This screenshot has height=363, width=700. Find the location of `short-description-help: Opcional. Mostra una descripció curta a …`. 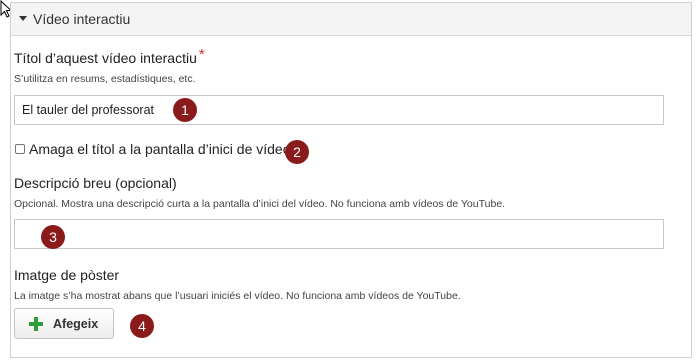

short-description-help: Opcional. Mostra una descripció curta a … is located at coordinates (260, 204).